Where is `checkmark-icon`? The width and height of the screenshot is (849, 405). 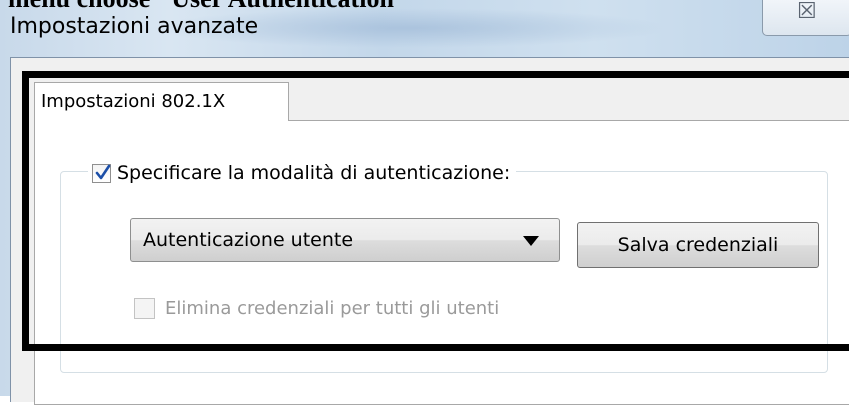
checkmark-icon is located at coordinates (103, 171).